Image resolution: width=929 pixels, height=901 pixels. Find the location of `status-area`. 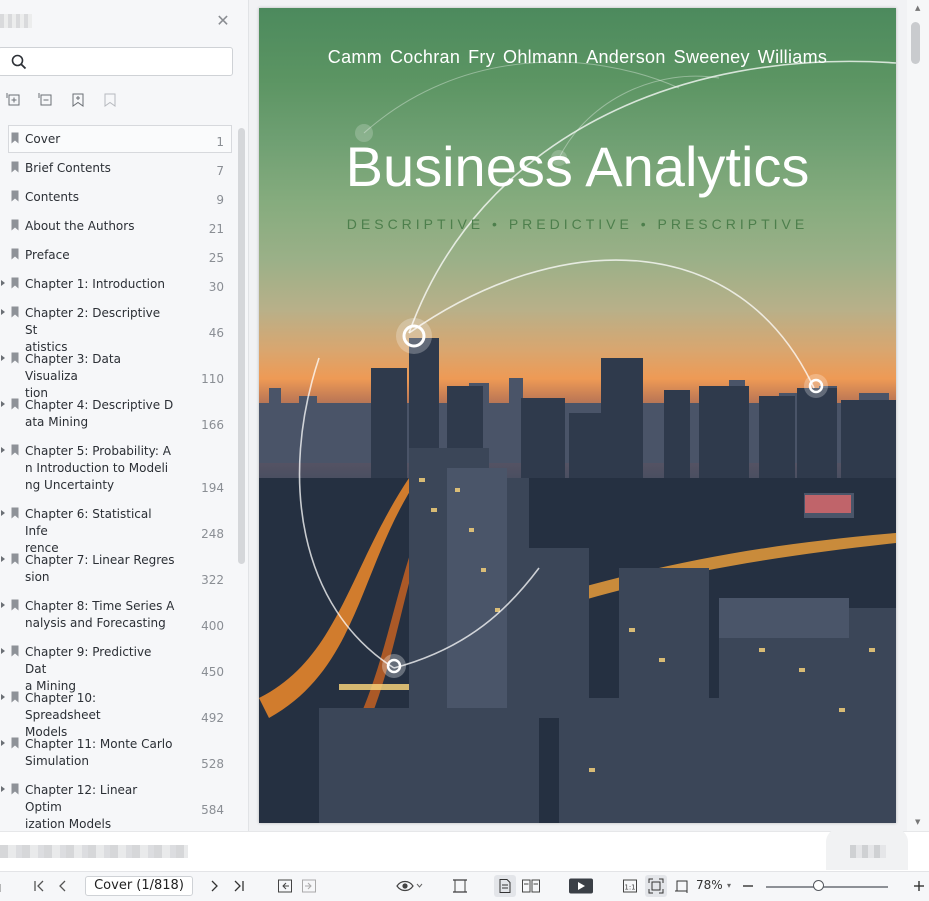

status-area is located at coordinates (464, 850).